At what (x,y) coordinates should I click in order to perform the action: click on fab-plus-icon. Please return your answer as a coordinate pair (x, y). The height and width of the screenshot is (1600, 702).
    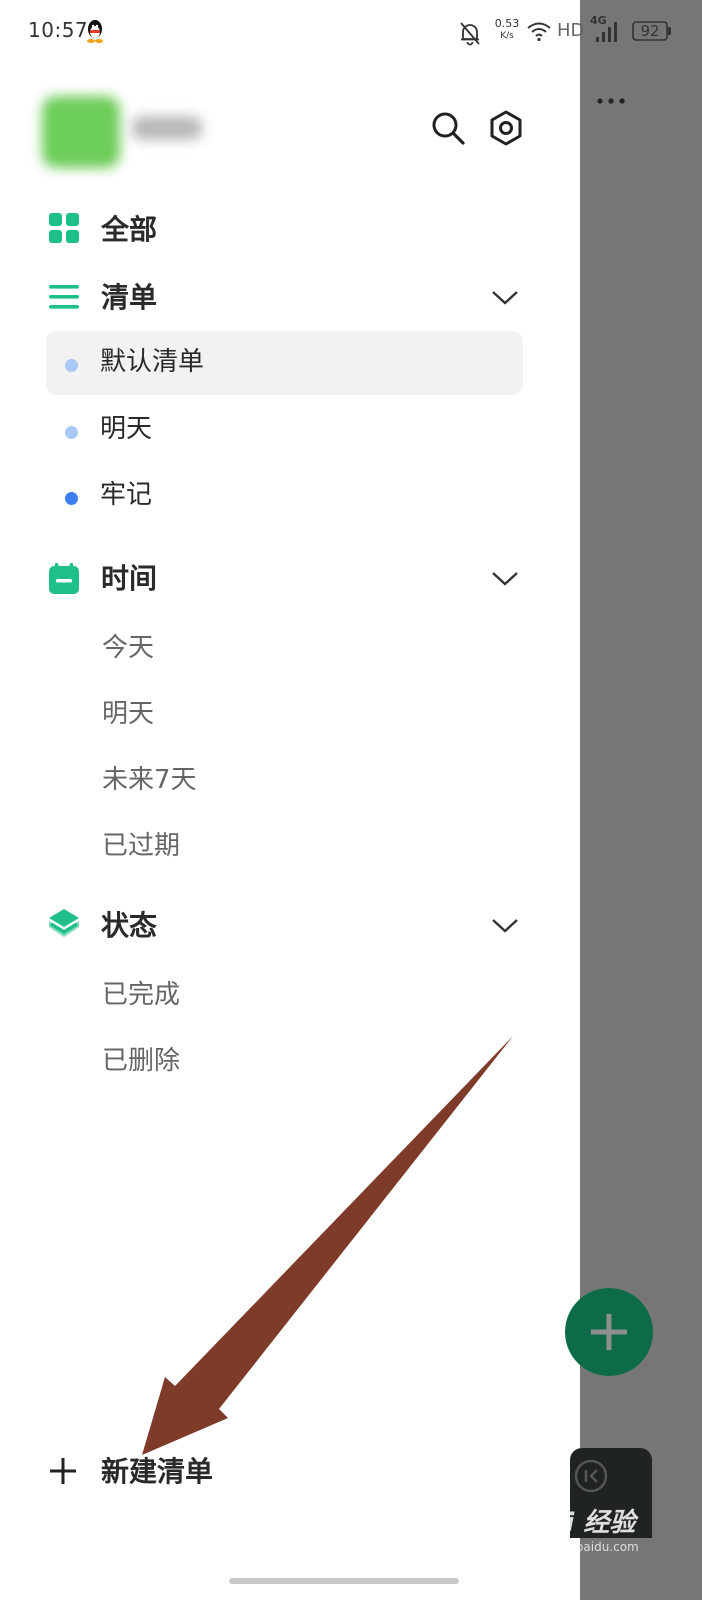
    Looking at the image, I should click on (609, 1332).